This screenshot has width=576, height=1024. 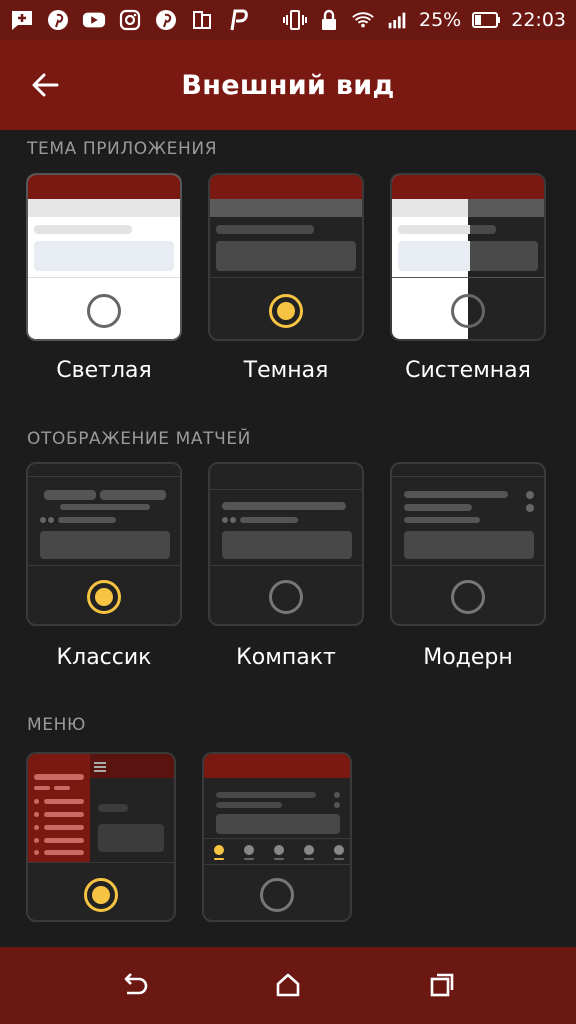 I want to click on matches-label-compact: Компакт, so click(x=286, y=657).